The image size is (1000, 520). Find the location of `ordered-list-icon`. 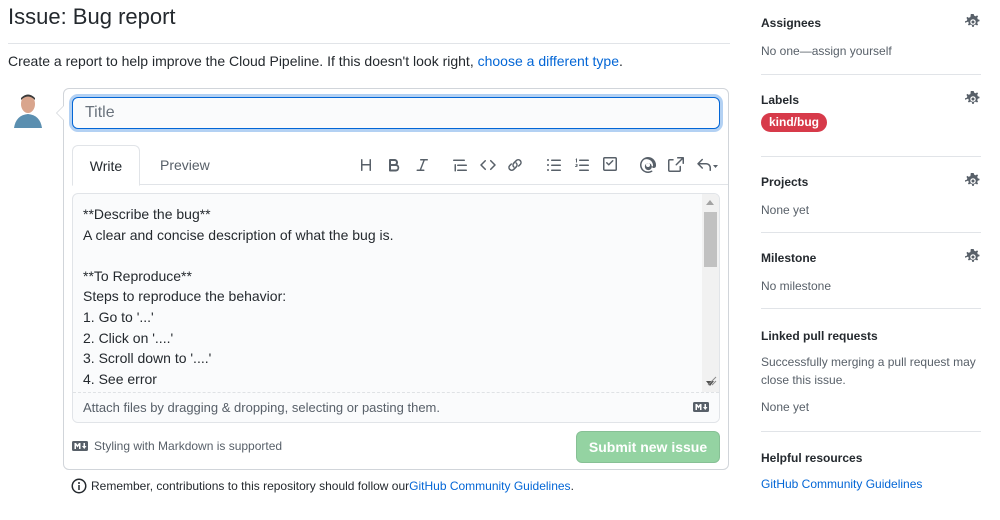

ordered-list-icon is located at coordinates (582, 165).